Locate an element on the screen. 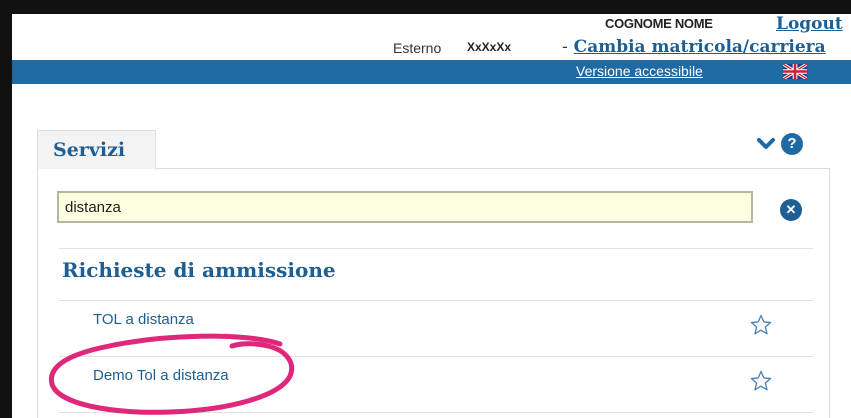 This screenshot has height=418, width=851. cambia-dash: - is located at coordinates (565, 47).